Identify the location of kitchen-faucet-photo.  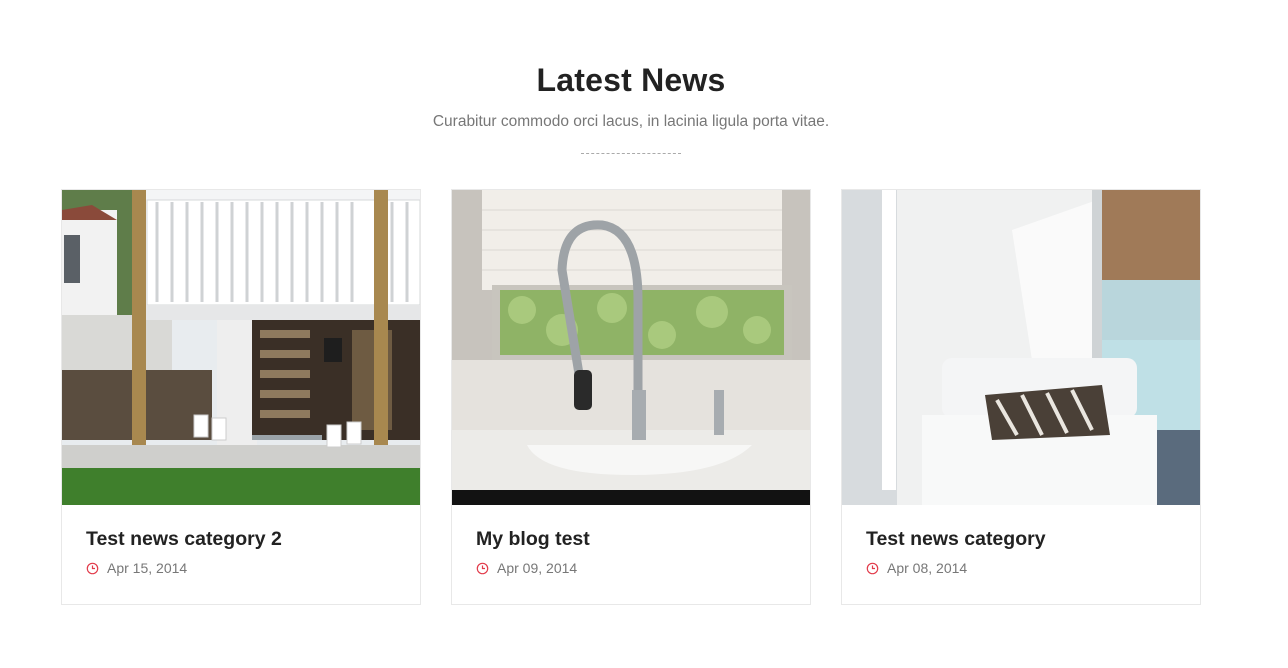
(631, 347).